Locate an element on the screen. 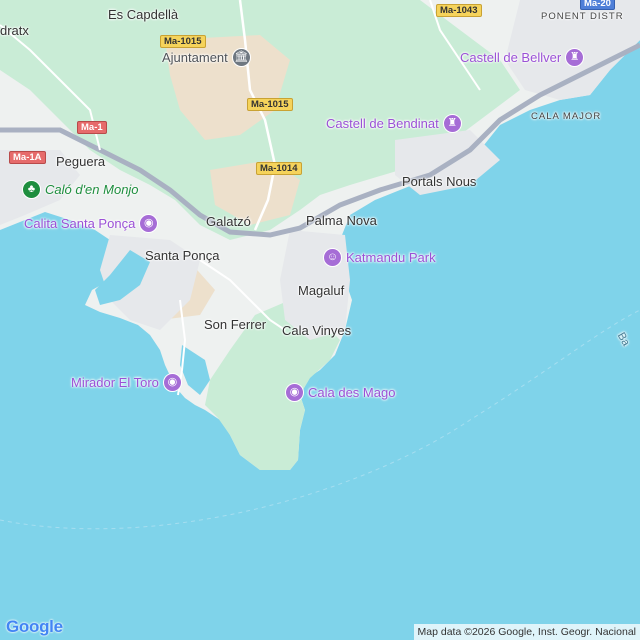  place-label-es-capdella: Es Capdellà is located at coordinates (143, 14).